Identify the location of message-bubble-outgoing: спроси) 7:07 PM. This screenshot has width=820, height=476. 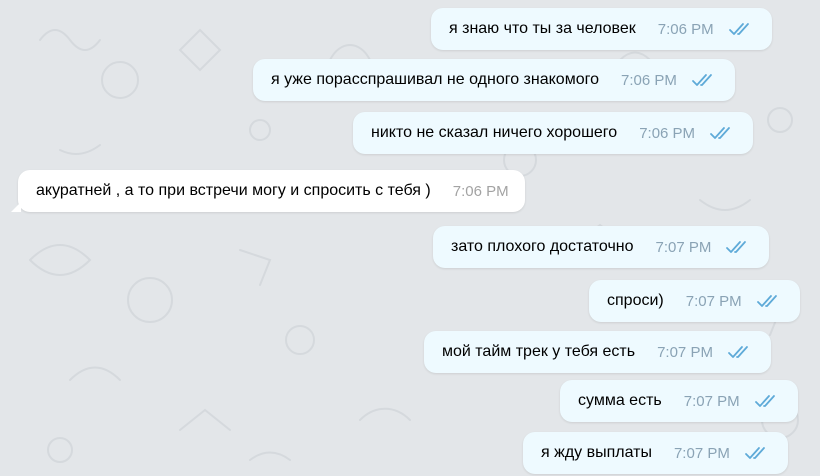
(694, 301).